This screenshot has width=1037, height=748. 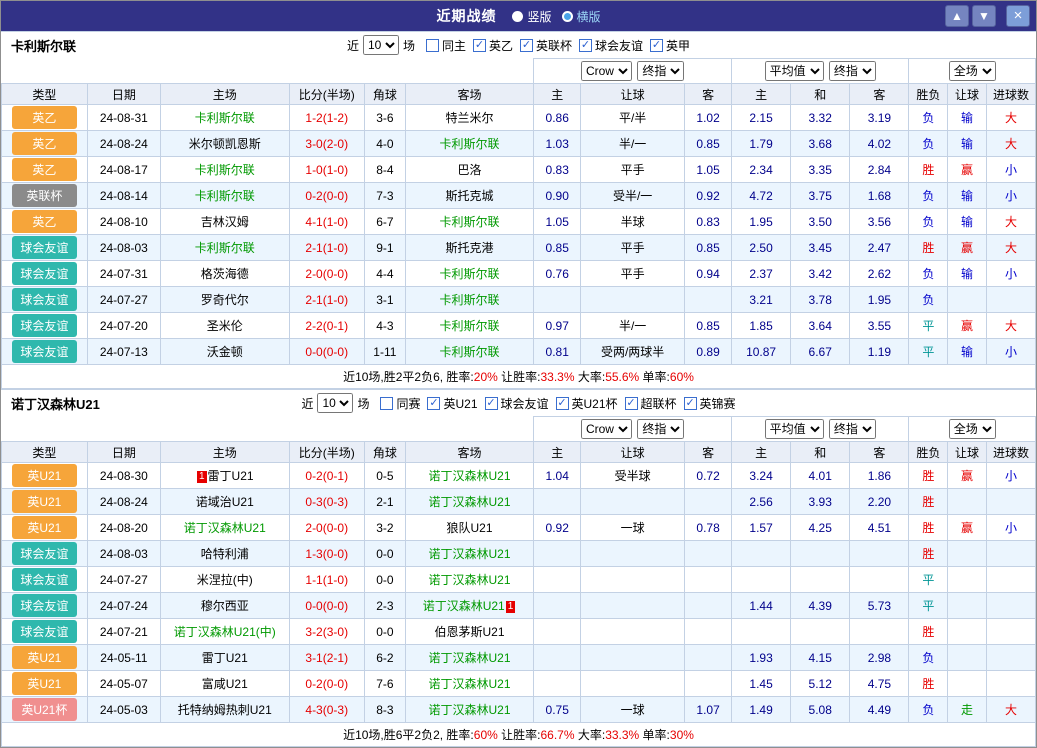 I want to click on summary-text: 让胜率:, so click(x=519, y=735).